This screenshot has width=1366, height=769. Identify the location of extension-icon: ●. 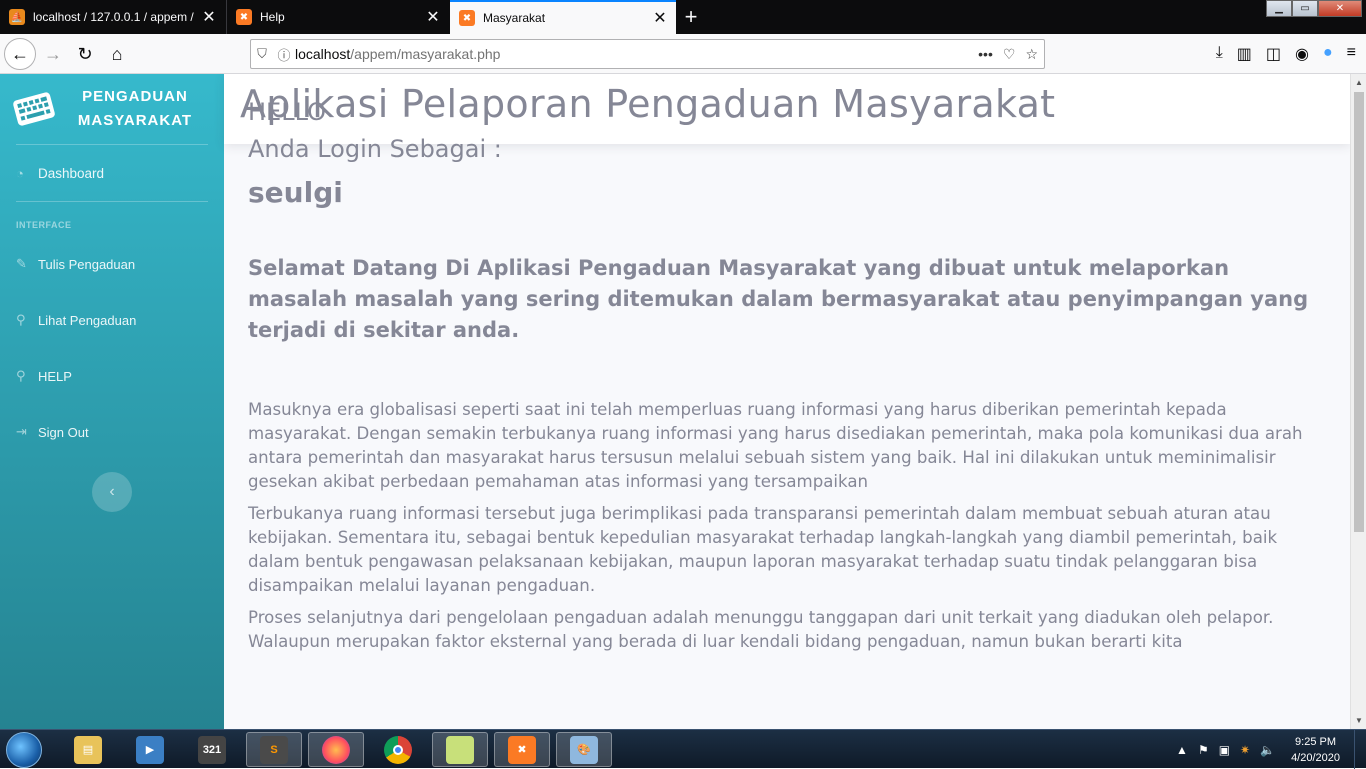
(1328, 54).